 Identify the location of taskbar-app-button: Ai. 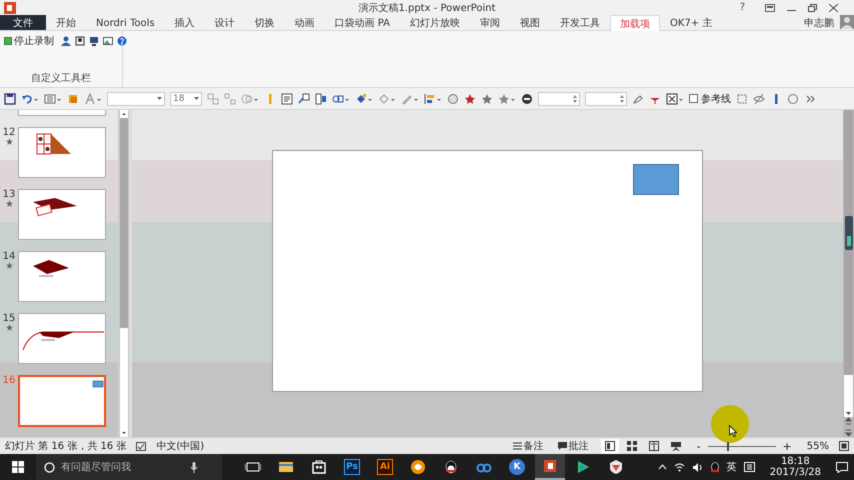
(385, 467).